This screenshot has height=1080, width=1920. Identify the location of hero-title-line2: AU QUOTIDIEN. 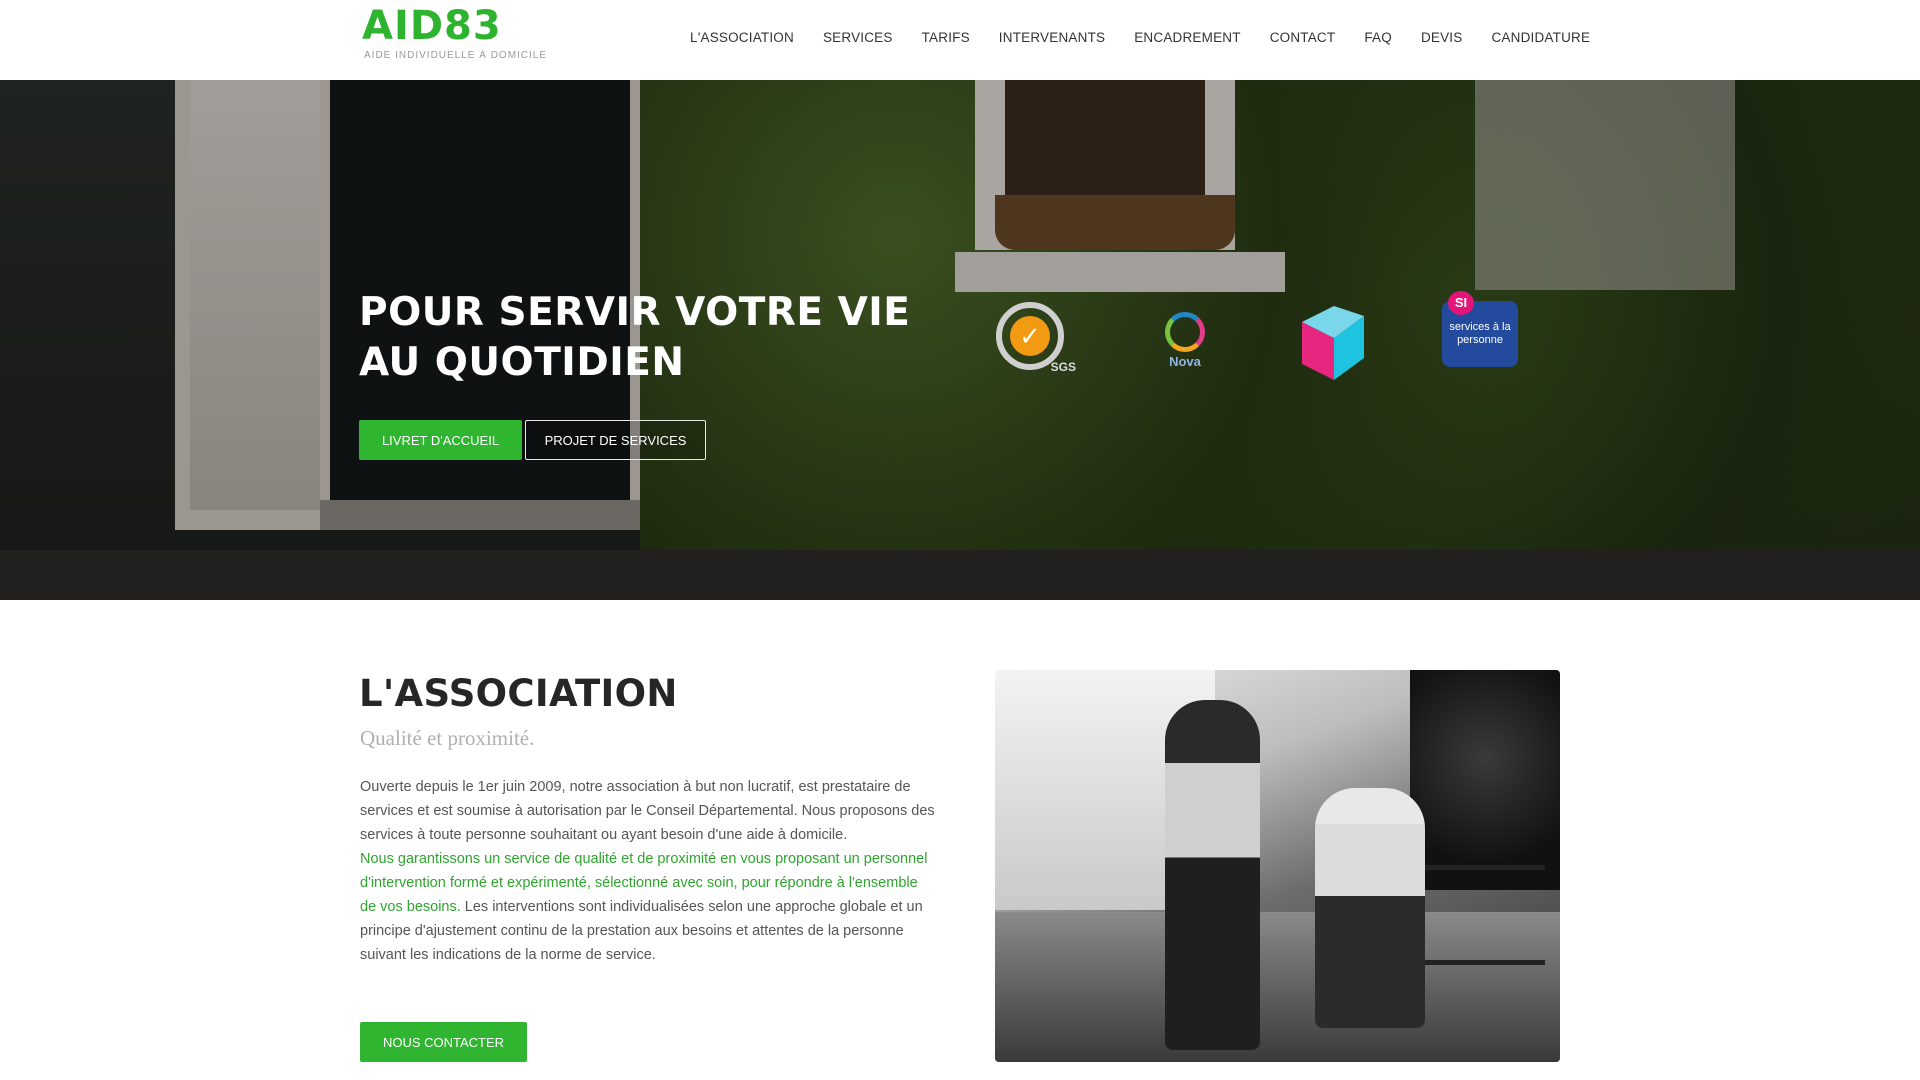
(522, 362).